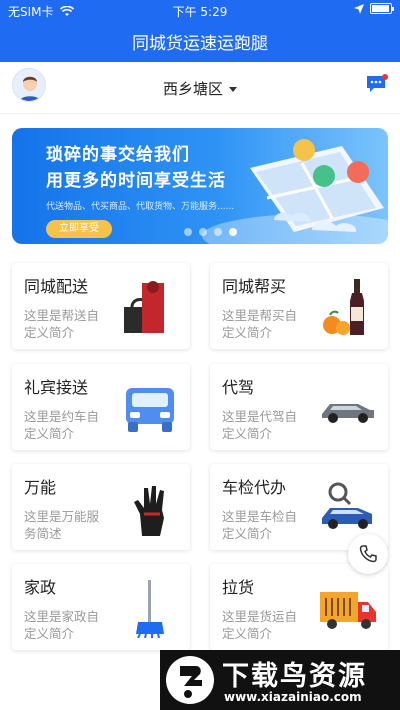  Describe the element at coordinates (101, 507) in the screenshot. I see `service-card-universal: 万能 这里是万能服务简述` at that location.